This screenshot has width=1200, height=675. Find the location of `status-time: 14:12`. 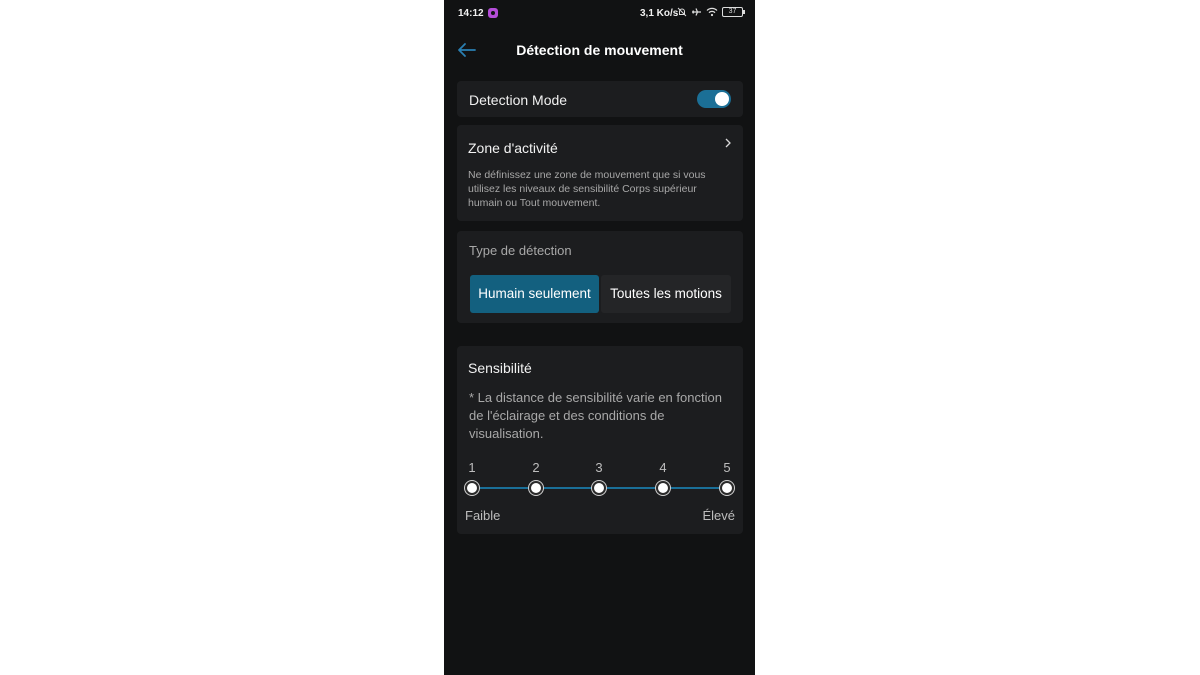

status-time: 14:12 is located at coordinates (471, 13).